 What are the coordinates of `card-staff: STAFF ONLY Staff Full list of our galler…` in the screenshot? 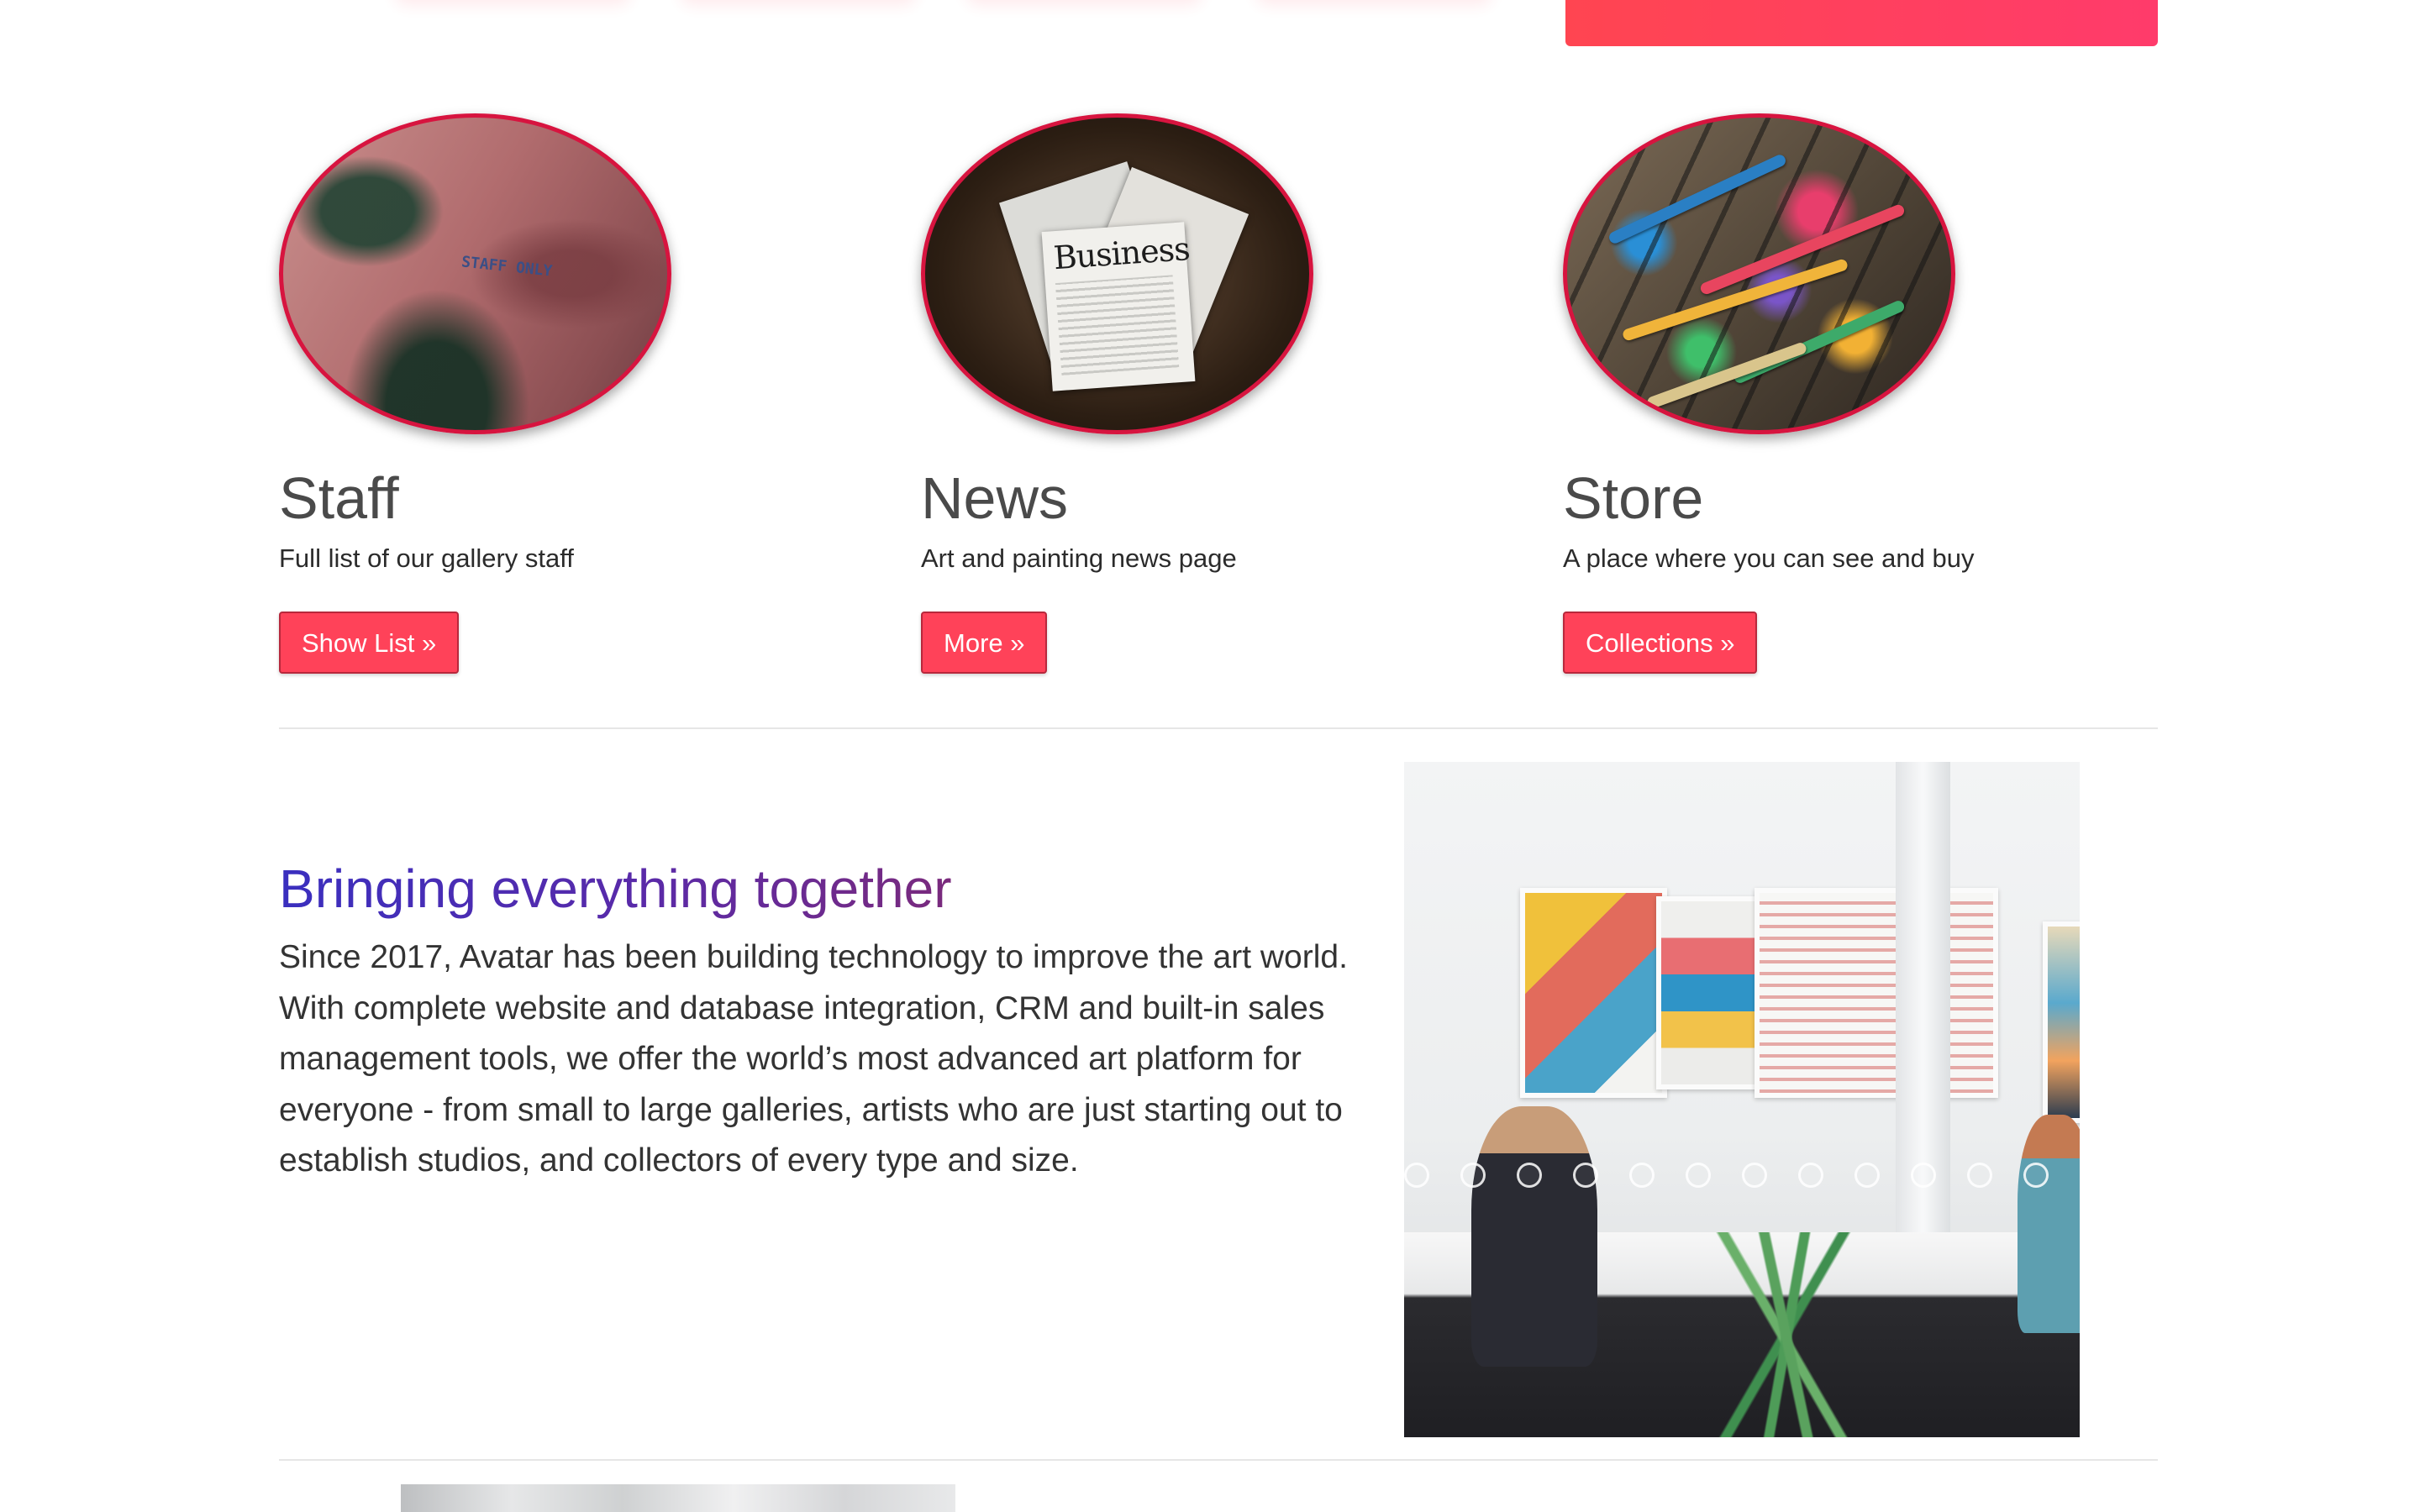 It's located at (573, 393).